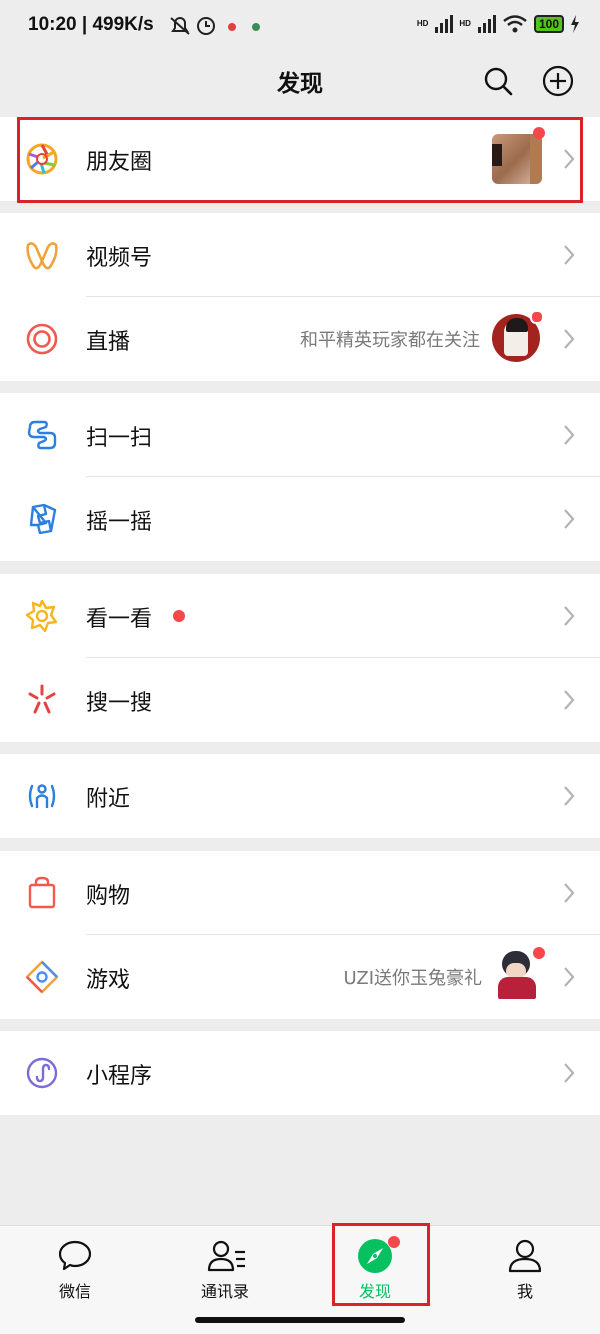  I want to click on plus-circle-icon, so click(558, 81).